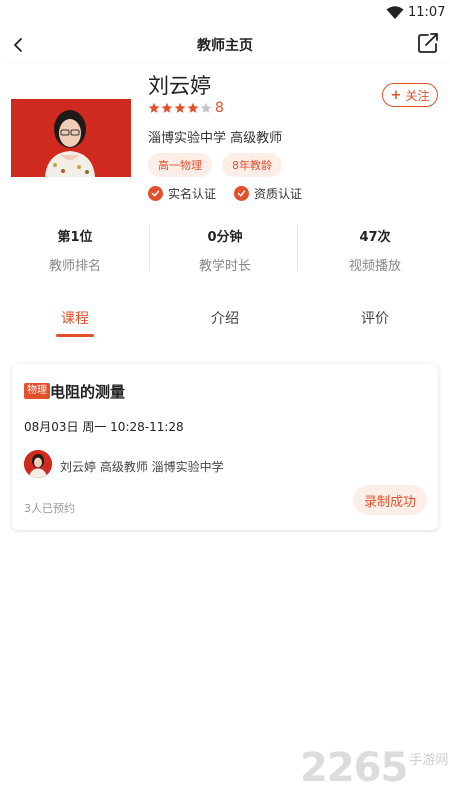 The height and width of the screenshot is (800, 450). I want to click on subject-badge: 物理, so click(37, 391).